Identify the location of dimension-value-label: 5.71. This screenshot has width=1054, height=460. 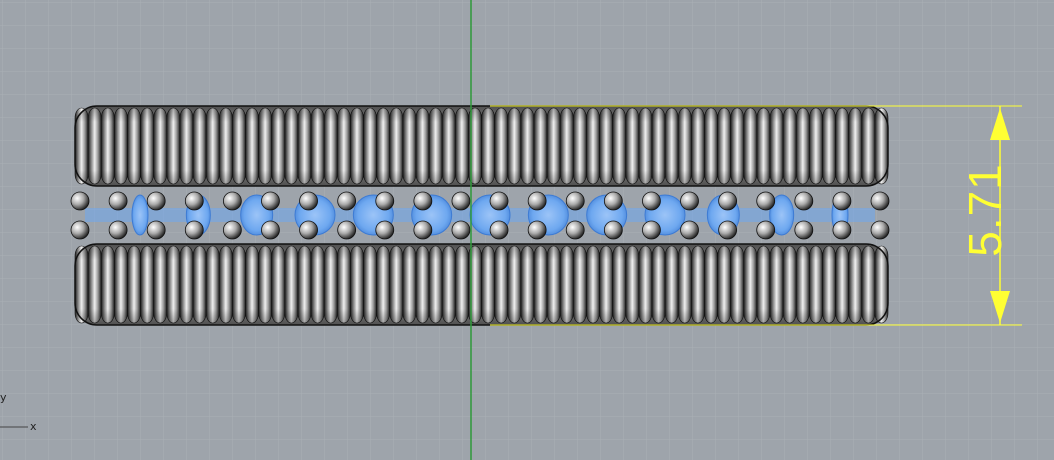
(985, 210).